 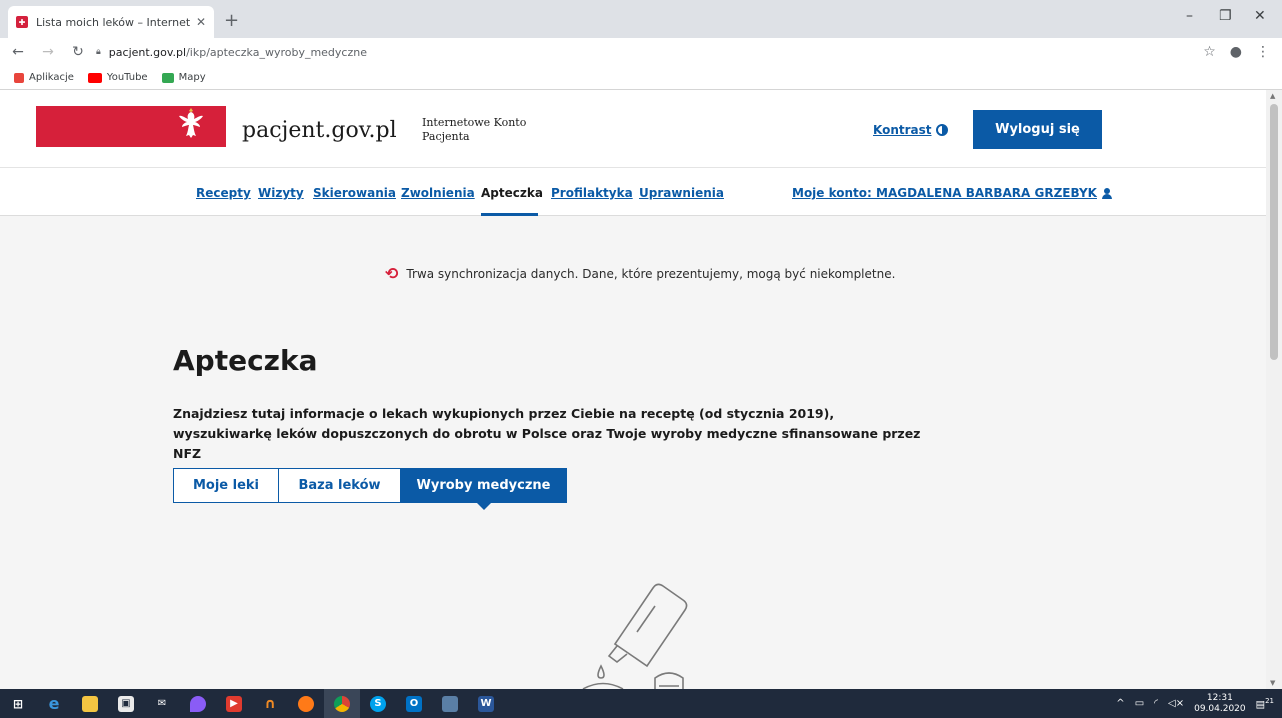 I want to click on taskbar-edge: e, so click(x=54, y=703).